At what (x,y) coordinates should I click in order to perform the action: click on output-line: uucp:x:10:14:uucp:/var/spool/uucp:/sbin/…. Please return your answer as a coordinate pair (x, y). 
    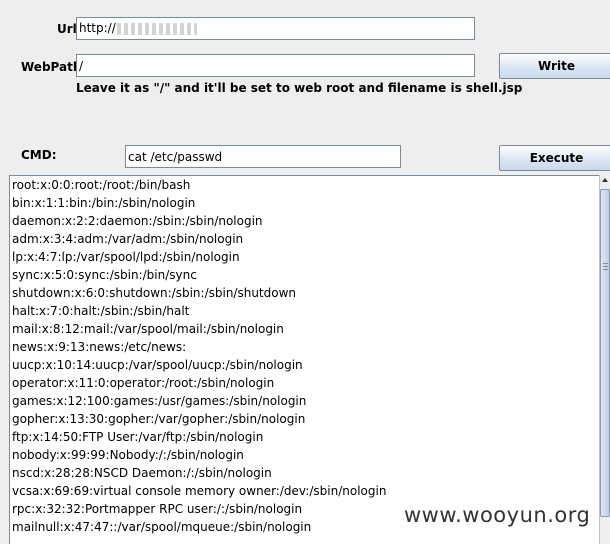
    Looking at the image, I should click on (157, 365).